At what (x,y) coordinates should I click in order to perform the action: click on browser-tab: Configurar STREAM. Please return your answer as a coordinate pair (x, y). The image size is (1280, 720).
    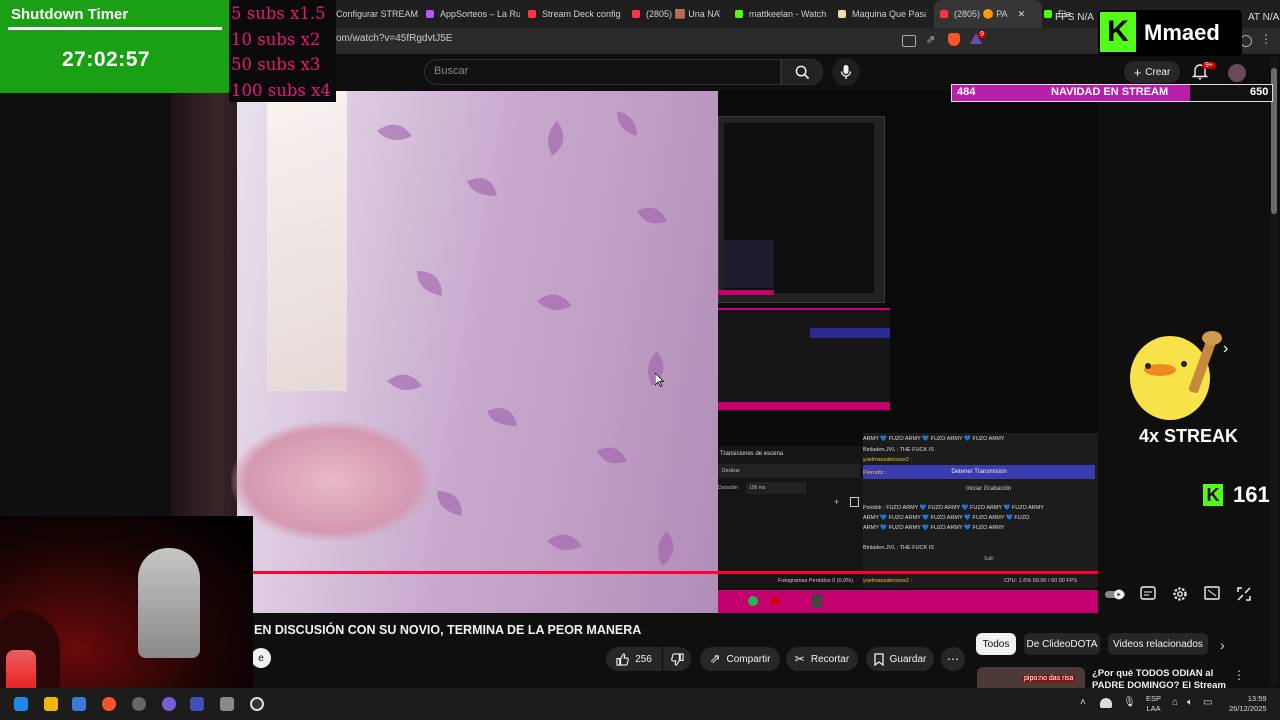
    Looking at the image, I should click on (370, 14).